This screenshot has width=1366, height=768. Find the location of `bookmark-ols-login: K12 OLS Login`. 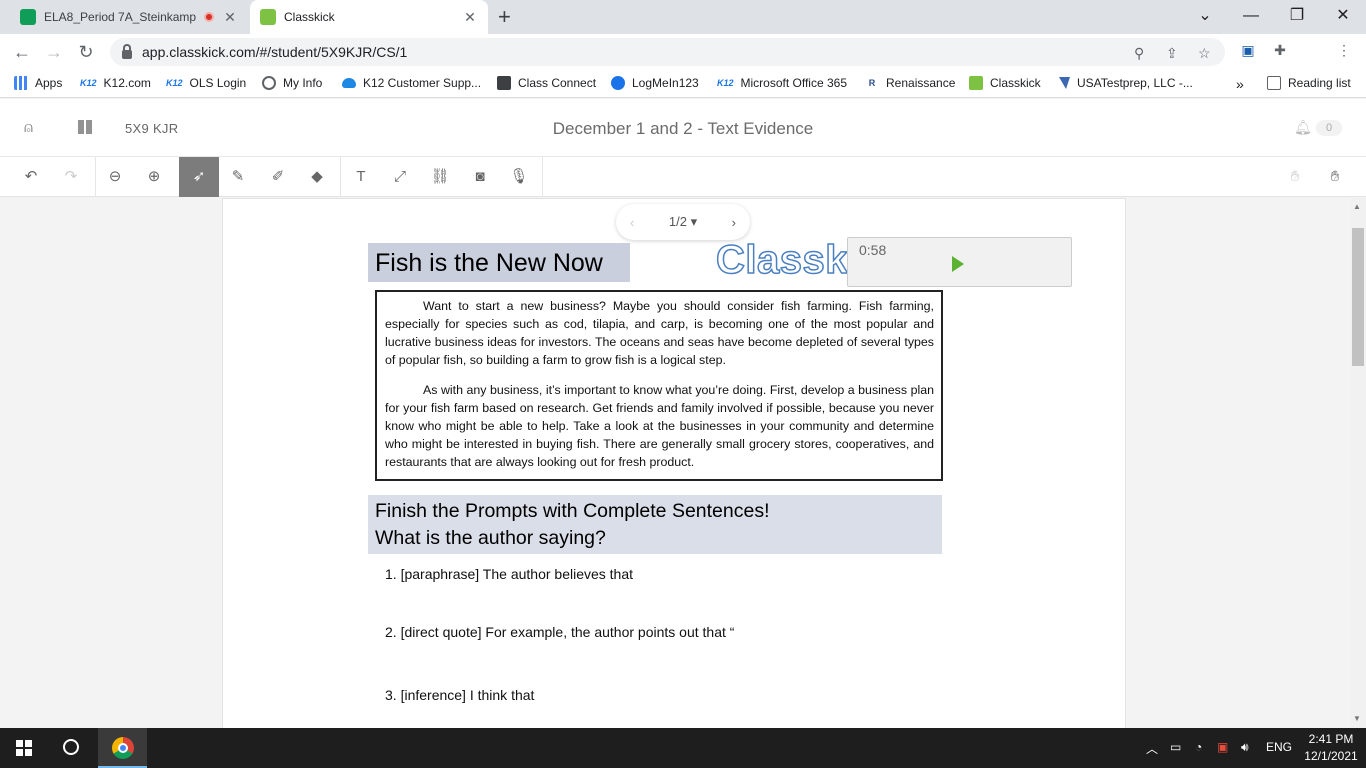

bookmark-ols-login: K12 OLS Login is located at coordinates (206, 83).